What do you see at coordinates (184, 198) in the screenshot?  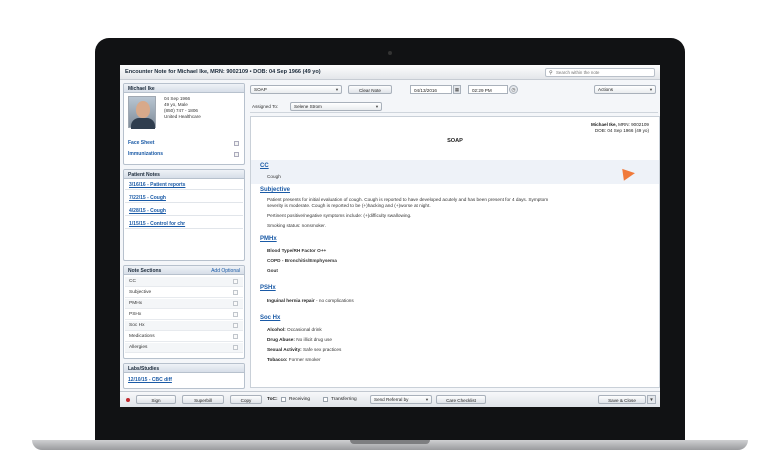 I see `list-item: 7/22/15 - Cough` at bounding box center [184, 198].